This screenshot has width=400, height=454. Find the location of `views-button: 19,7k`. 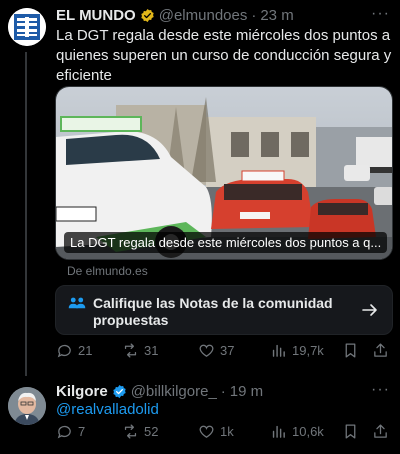

views-button: 19,7k is located at coordinates (297, 350).